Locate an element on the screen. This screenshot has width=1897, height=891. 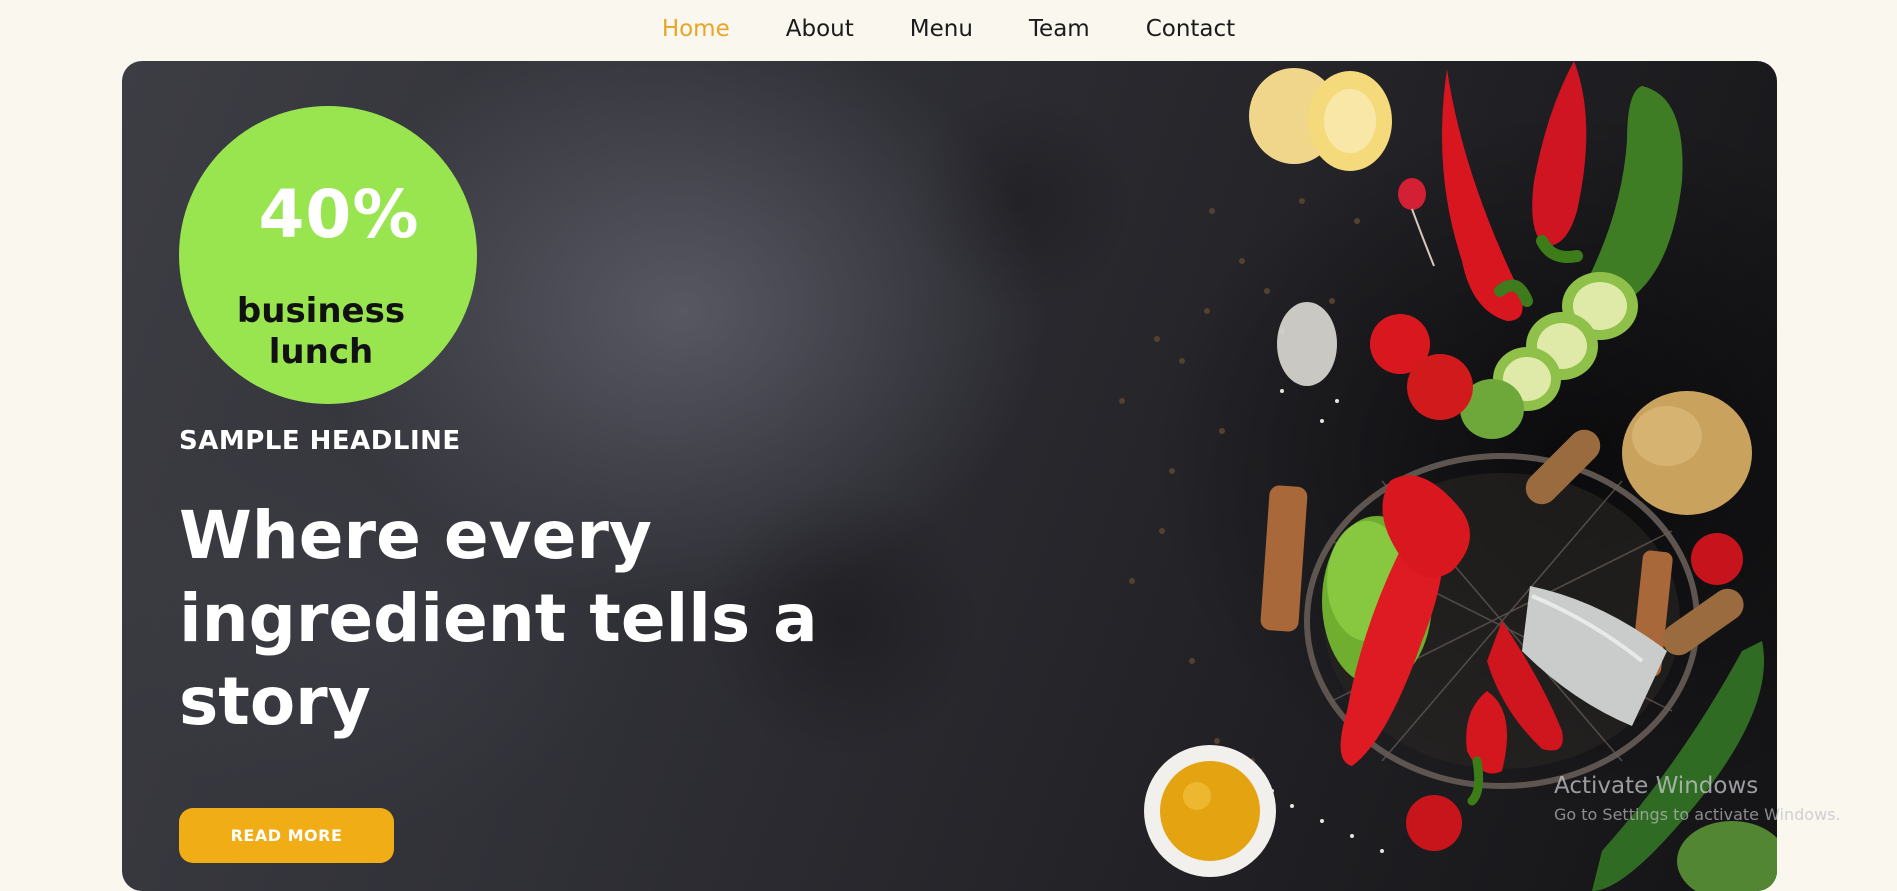
hero-eyebrow: SAMPLE HEADLINE is located at coordinates (320, 441).